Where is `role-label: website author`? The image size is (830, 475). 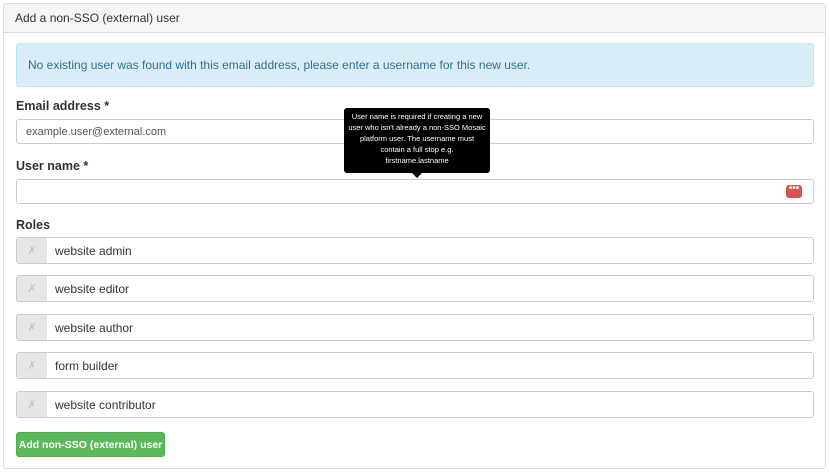
role-label: website author is located at coordinates (94, 327).